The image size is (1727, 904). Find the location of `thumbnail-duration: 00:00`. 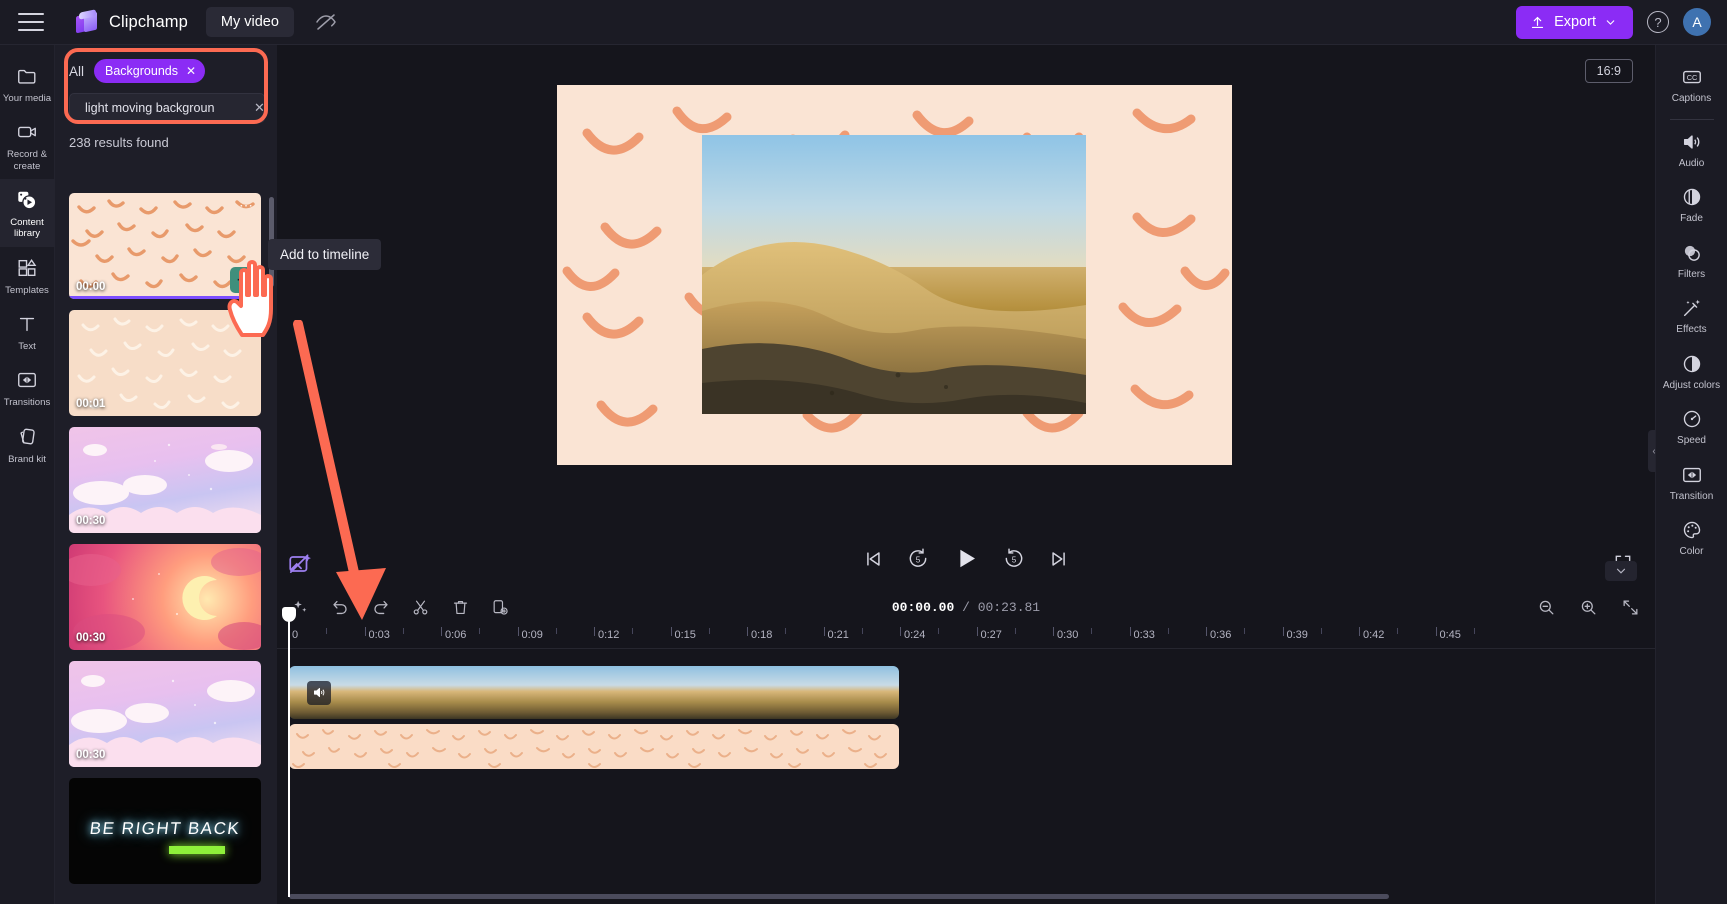

thumbnail-duration: 00:00 is located at coordinates (91, 287).